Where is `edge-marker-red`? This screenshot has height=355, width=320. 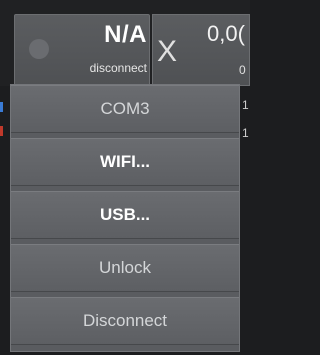
edge-marker-red is located at coordinates (1, 131).